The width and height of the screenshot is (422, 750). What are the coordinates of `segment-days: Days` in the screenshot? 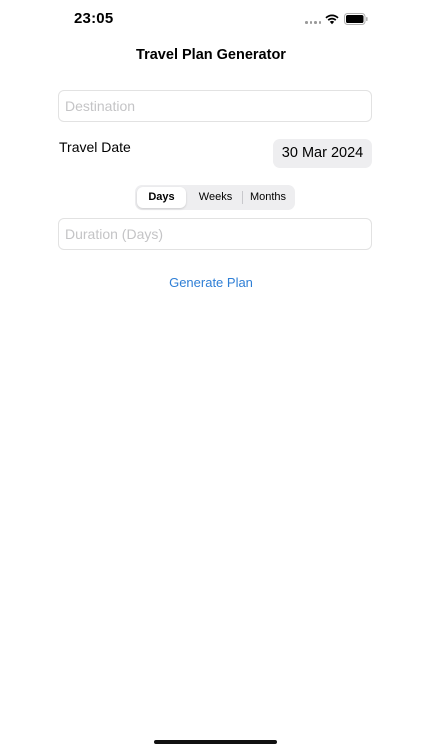 It's located at (161, 197).